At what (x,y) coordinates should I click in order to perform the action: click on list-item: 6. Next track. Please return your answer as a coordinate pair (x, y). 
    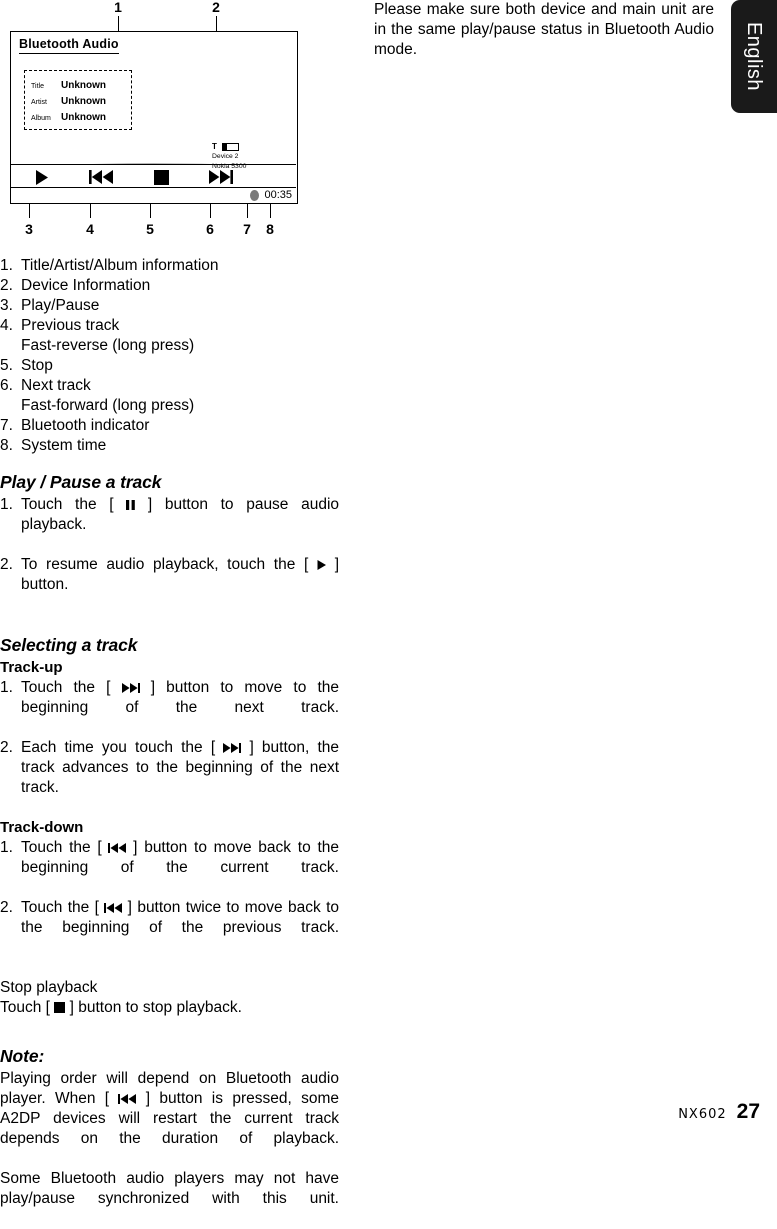
    Looking at the image, I should click on (172, 386).